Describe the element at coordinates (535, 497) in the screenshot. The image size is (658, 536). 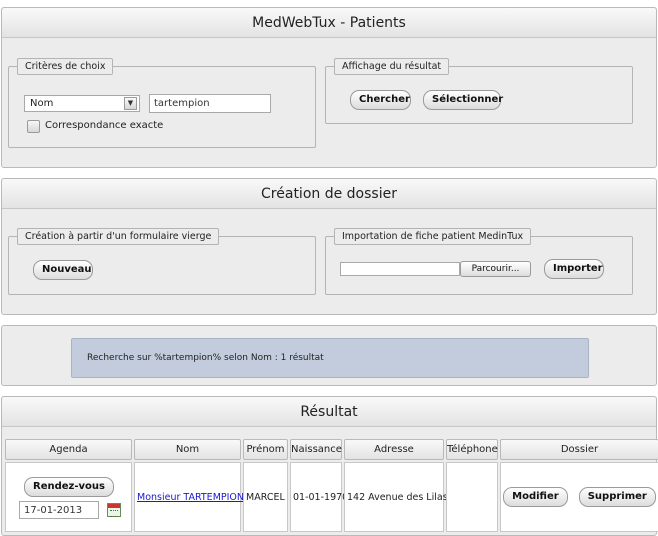
I see `modify-button: Modifier` at that location.